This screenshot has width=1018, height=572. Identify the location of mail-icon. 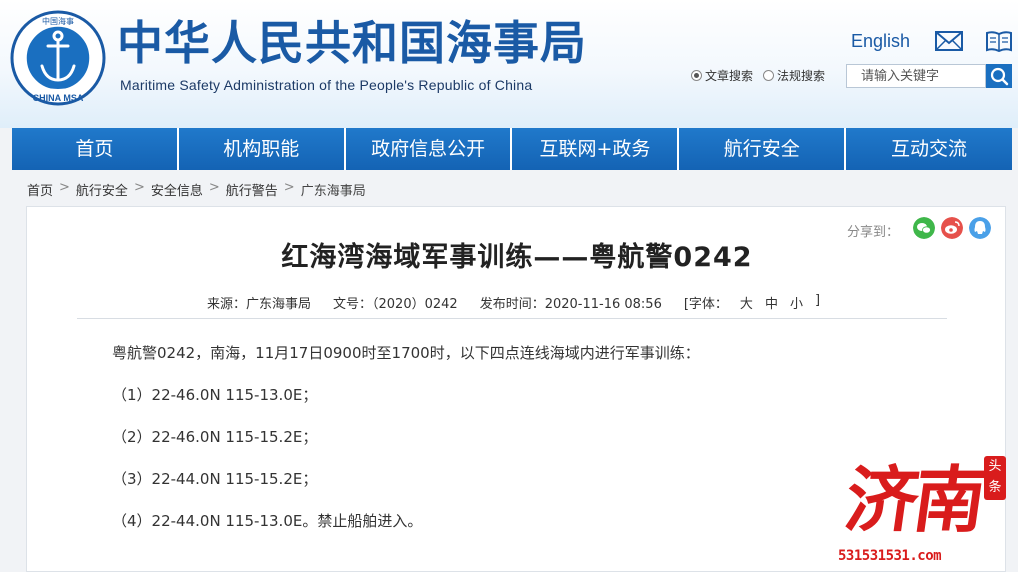
(949, 41).